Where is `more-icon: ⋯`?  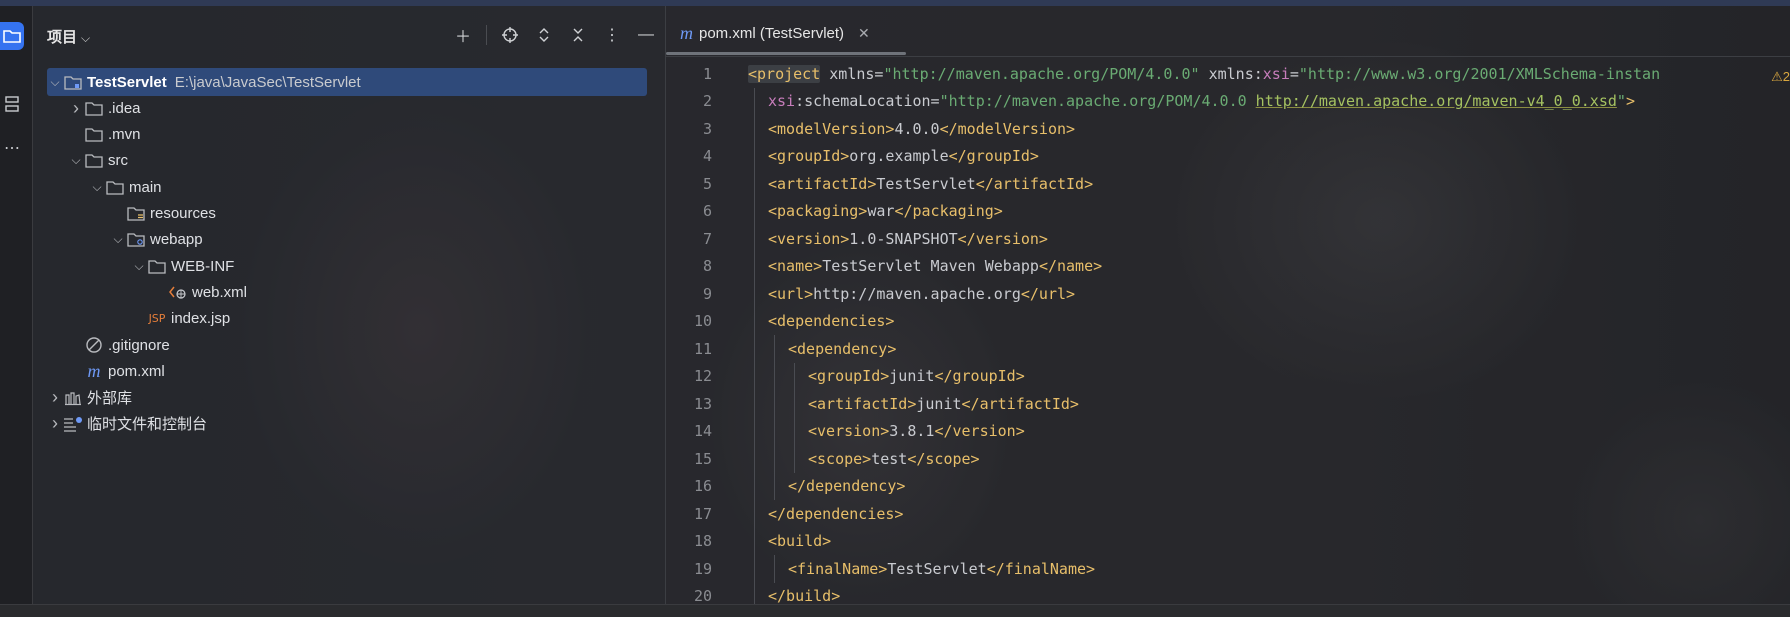 more-icon: ⋯ is located at coordinates (12, 148).